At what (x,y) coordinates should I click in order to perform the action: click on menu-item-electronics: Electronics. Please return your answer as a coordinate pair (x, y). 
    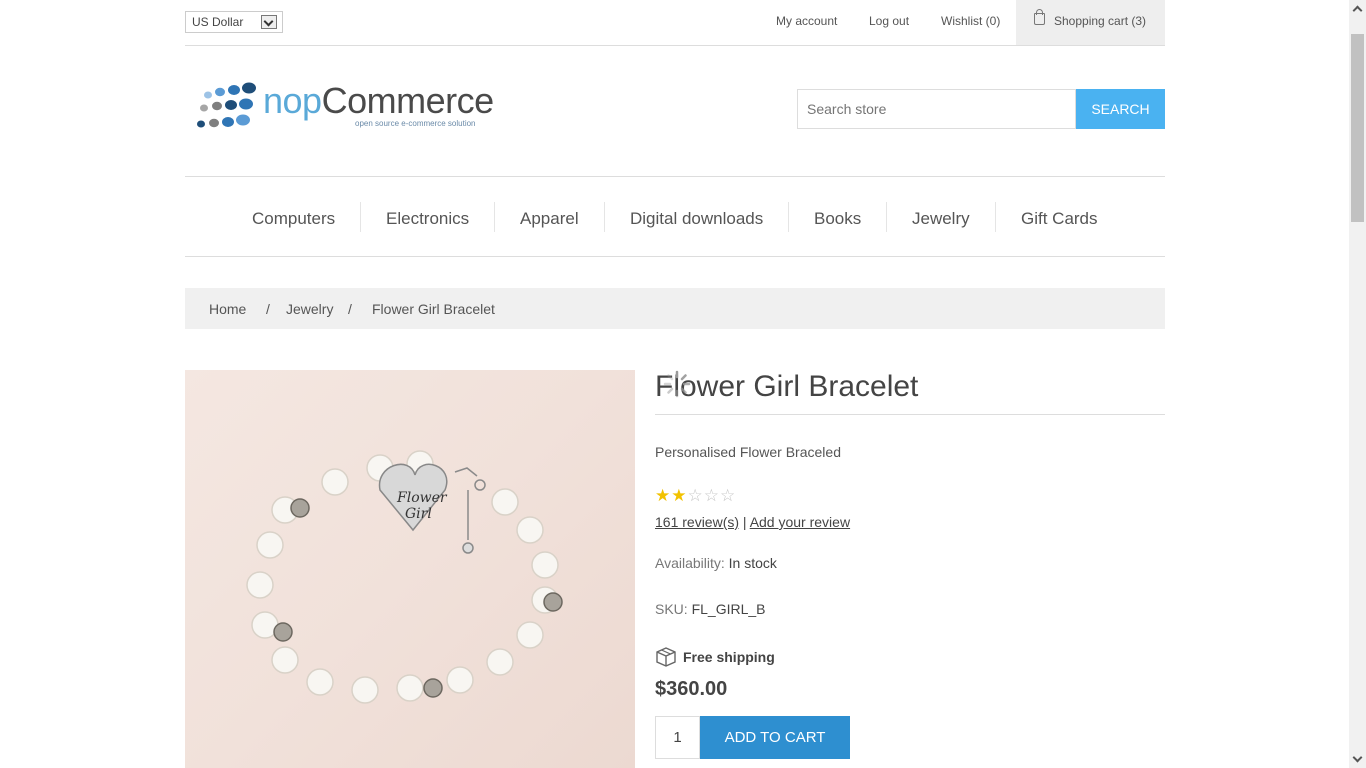
    Looking at the image, I should click on (427, 219).